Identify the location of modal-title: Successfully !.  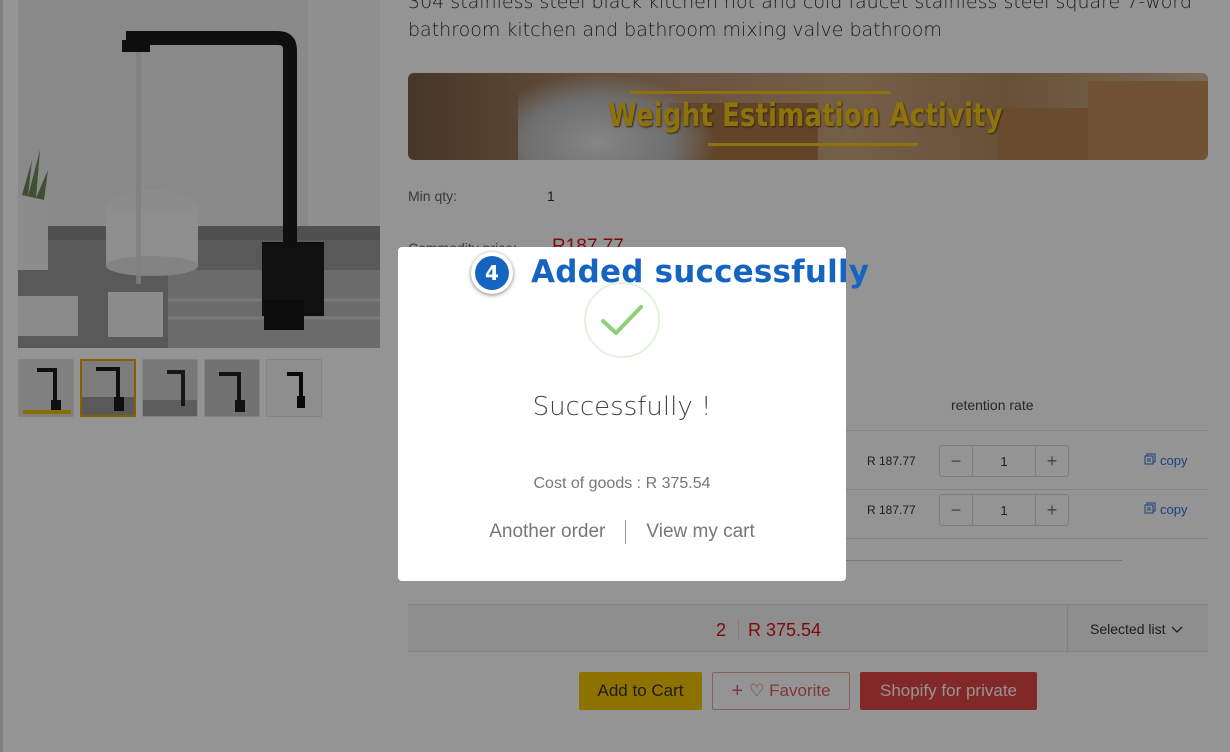
(622, 407).